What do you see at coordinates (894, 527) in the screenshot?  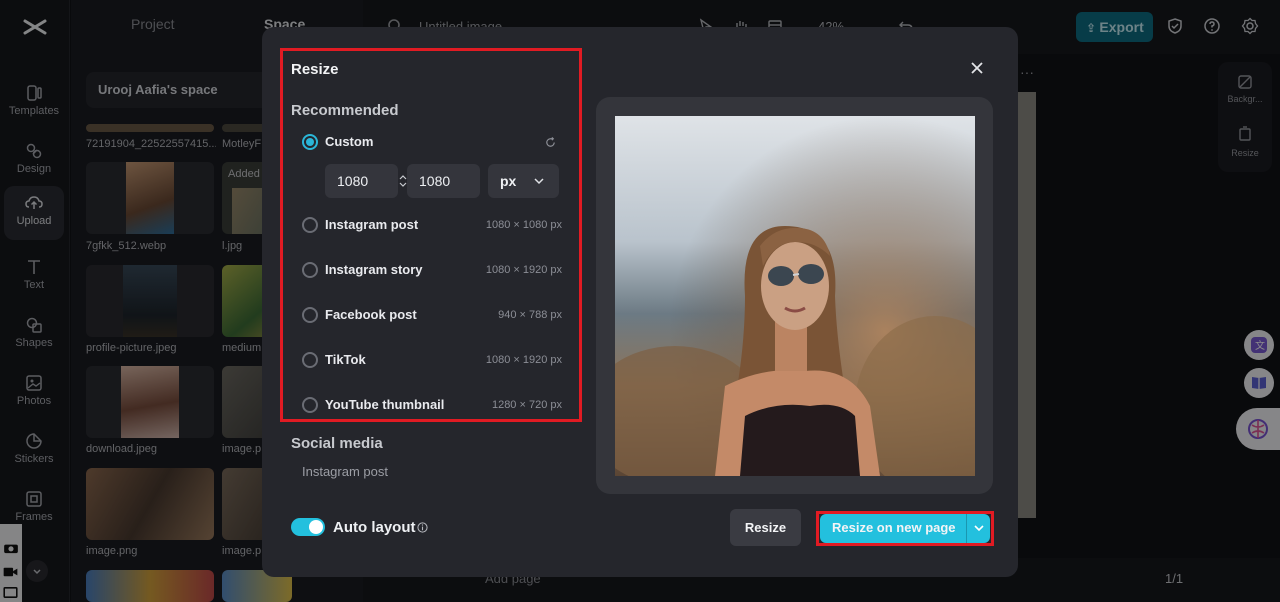 I see `resize-new-page-label: Resize on new page` at bounding box center [894, 527].